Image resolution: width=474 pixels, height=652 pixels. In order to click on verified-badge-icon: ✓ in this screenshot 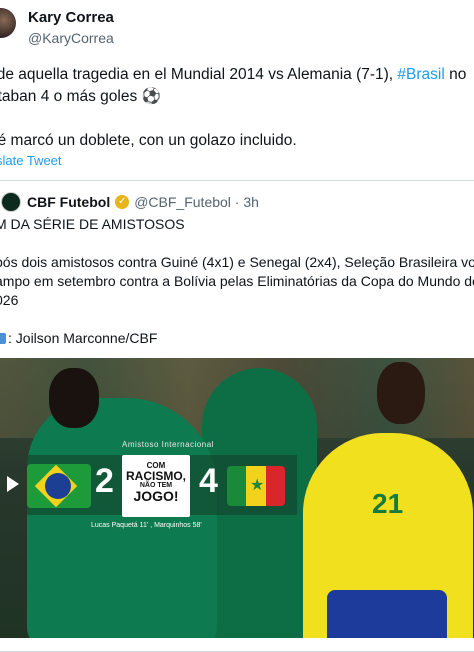, I will do `click(122, 202)`.